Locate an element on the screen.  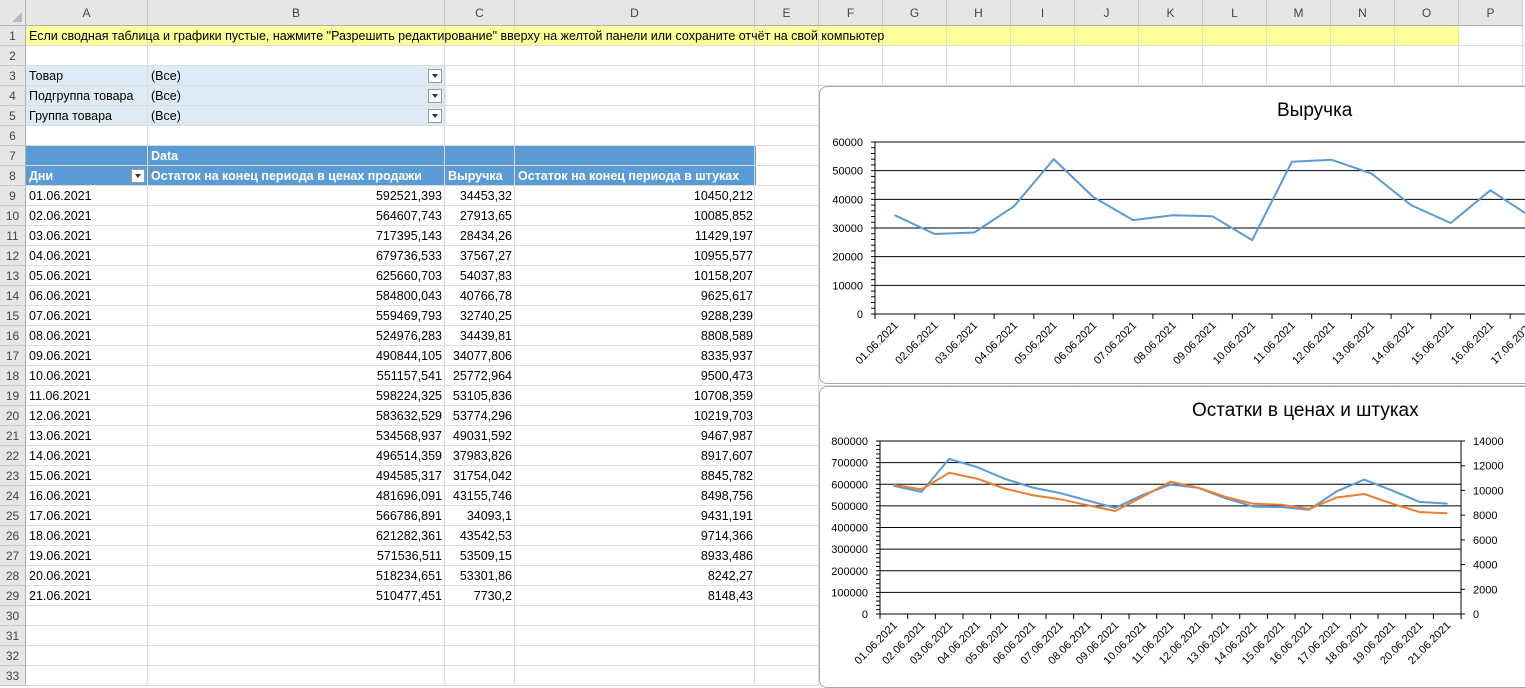
pivot-cell-stock-qty: 8242,27 is located at coordinates (635, 576).